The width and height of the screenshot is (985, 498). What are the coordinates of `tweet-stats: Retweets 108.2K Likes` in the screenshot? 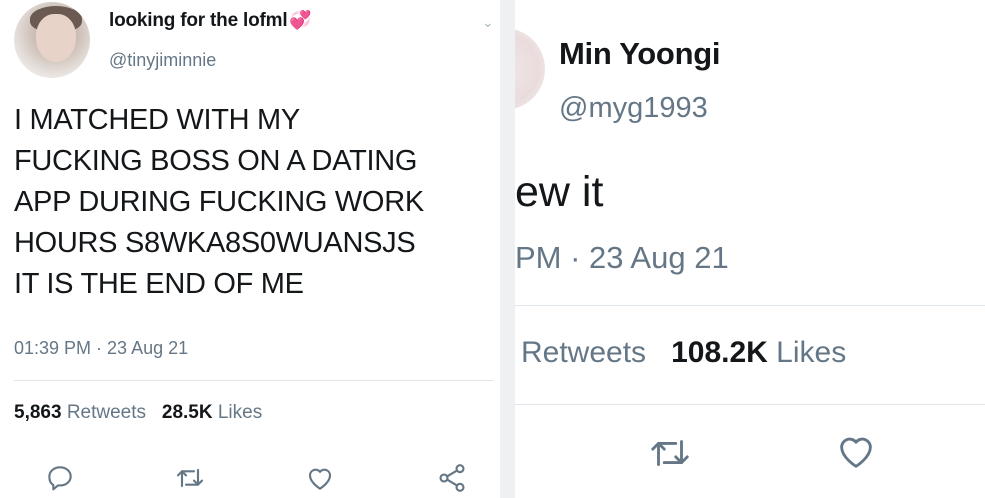 It's located at (683, 353).